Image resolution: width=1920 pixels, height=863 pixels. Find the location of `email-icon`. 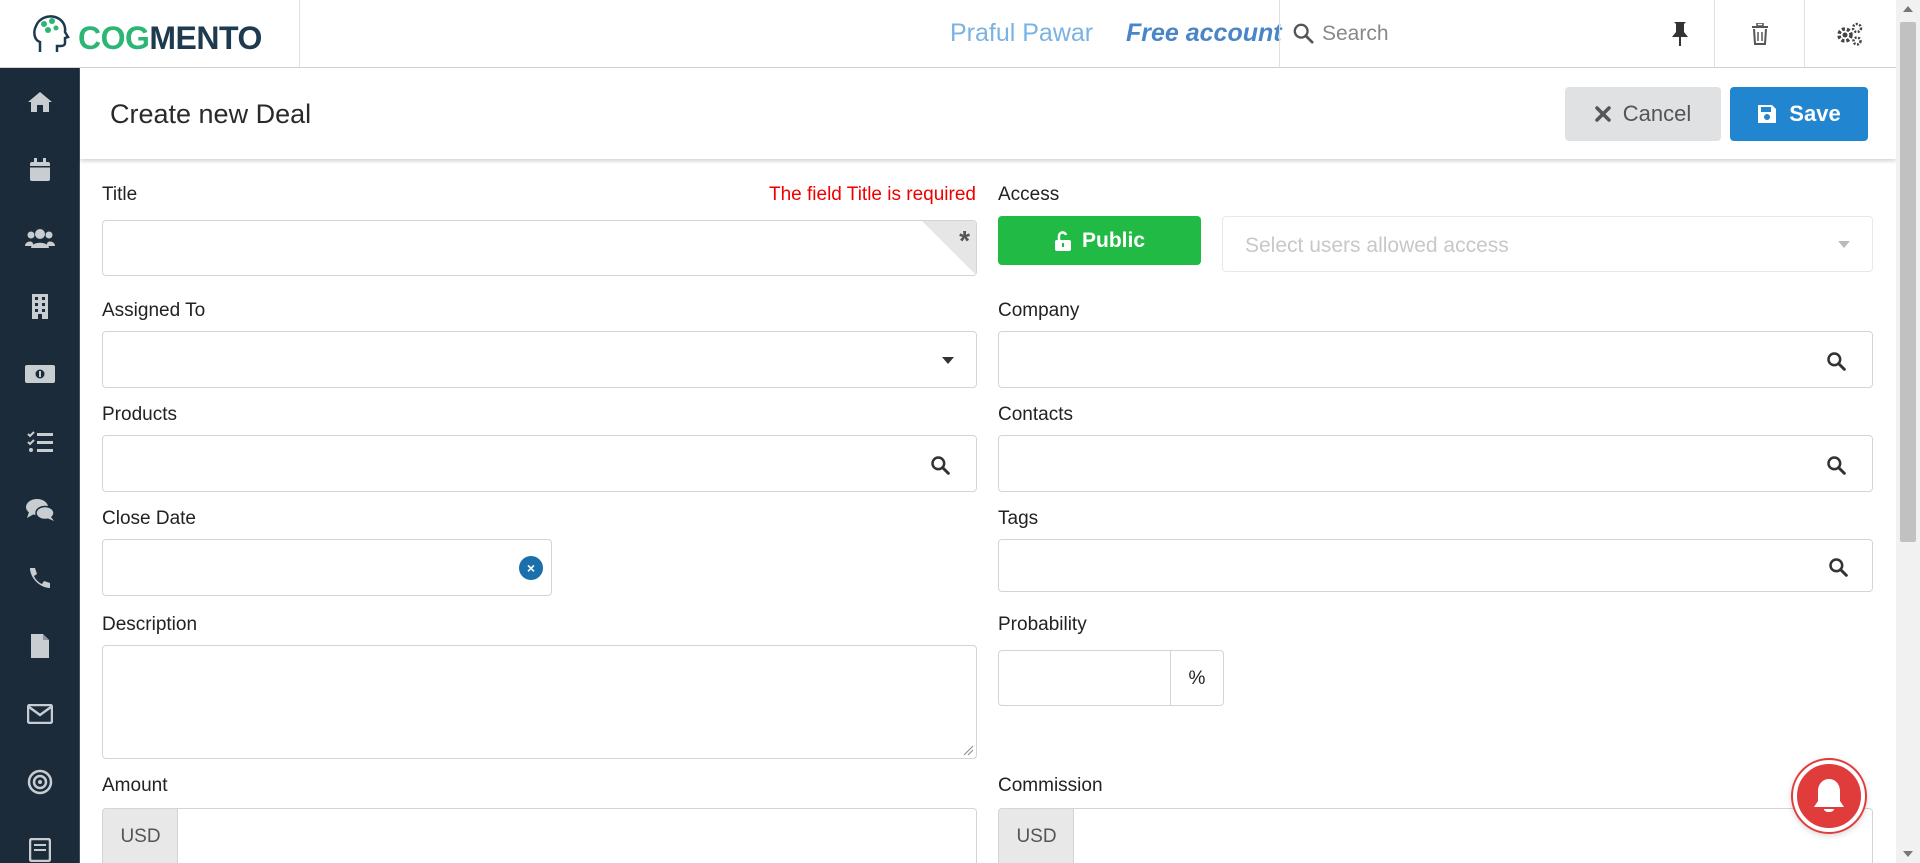

email-icon is located at coordinates (40, 714).